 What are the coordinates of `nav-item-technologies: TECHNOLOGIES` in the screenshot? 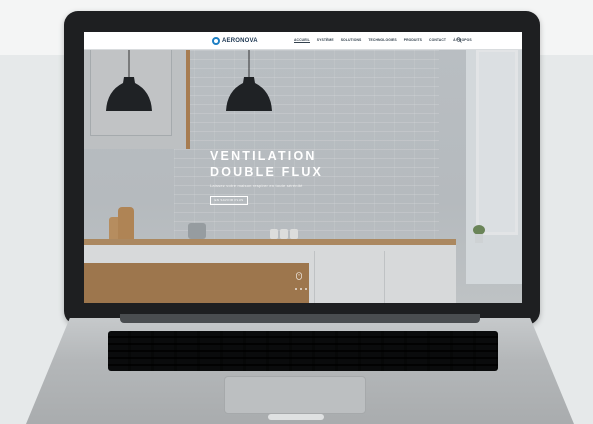 It's located at (382, 40).